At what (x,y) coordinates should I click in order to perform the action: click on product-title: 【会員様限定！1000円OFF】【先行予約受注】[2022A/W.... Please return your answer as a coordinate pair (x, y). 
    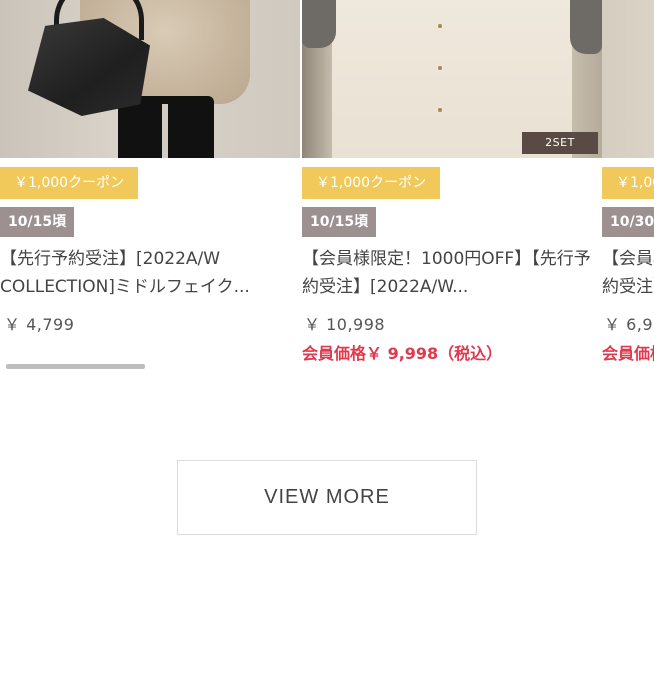
    Looking at the image, I should click on (447, 273).